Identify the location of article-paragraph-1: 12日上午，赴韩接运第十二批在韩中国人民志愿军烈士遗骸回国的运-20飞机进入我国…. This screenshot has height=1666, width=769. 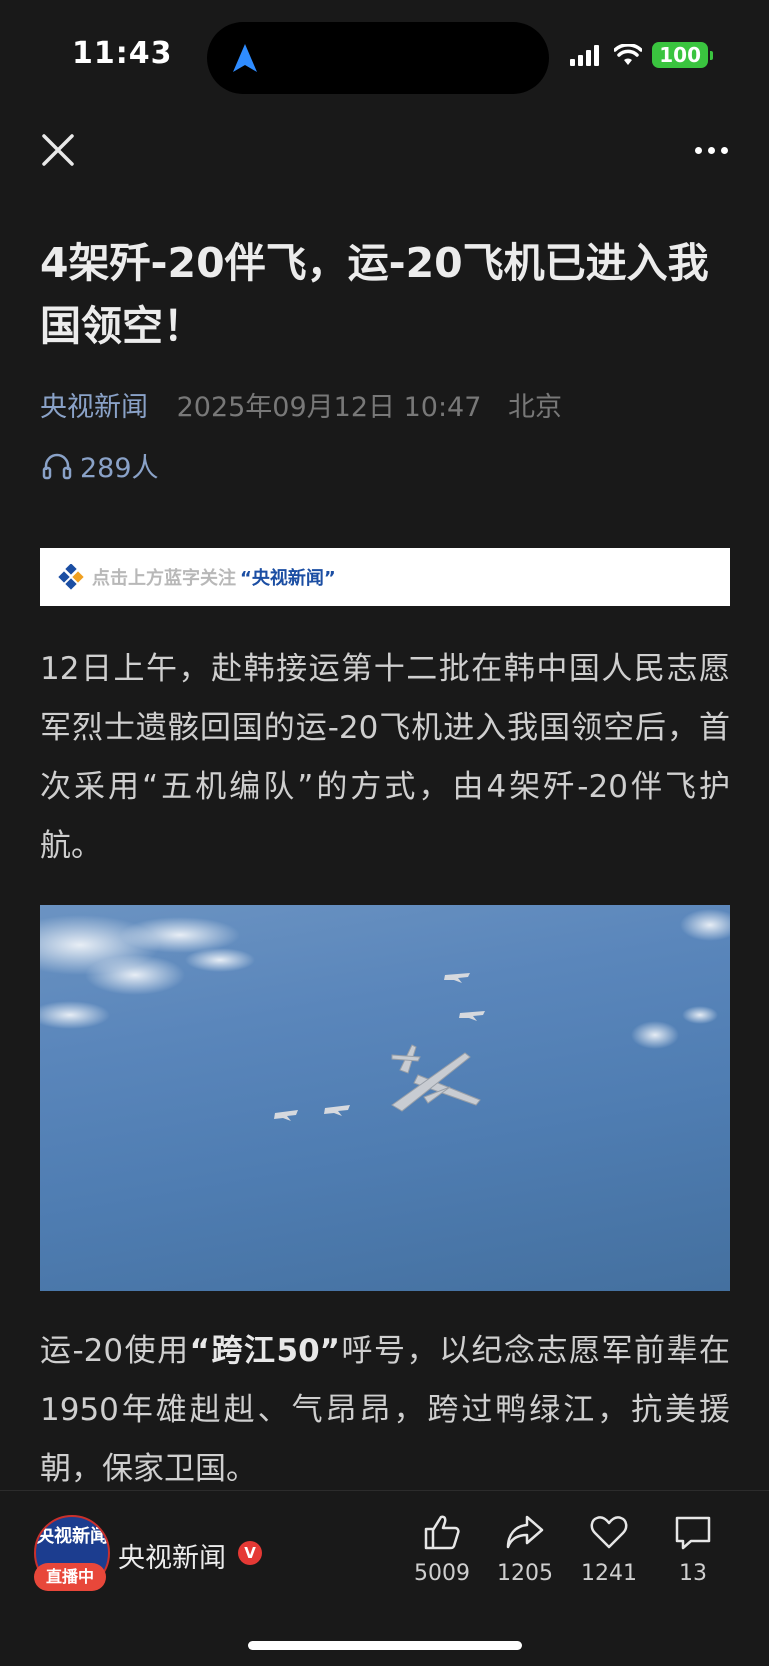
(385, 757).